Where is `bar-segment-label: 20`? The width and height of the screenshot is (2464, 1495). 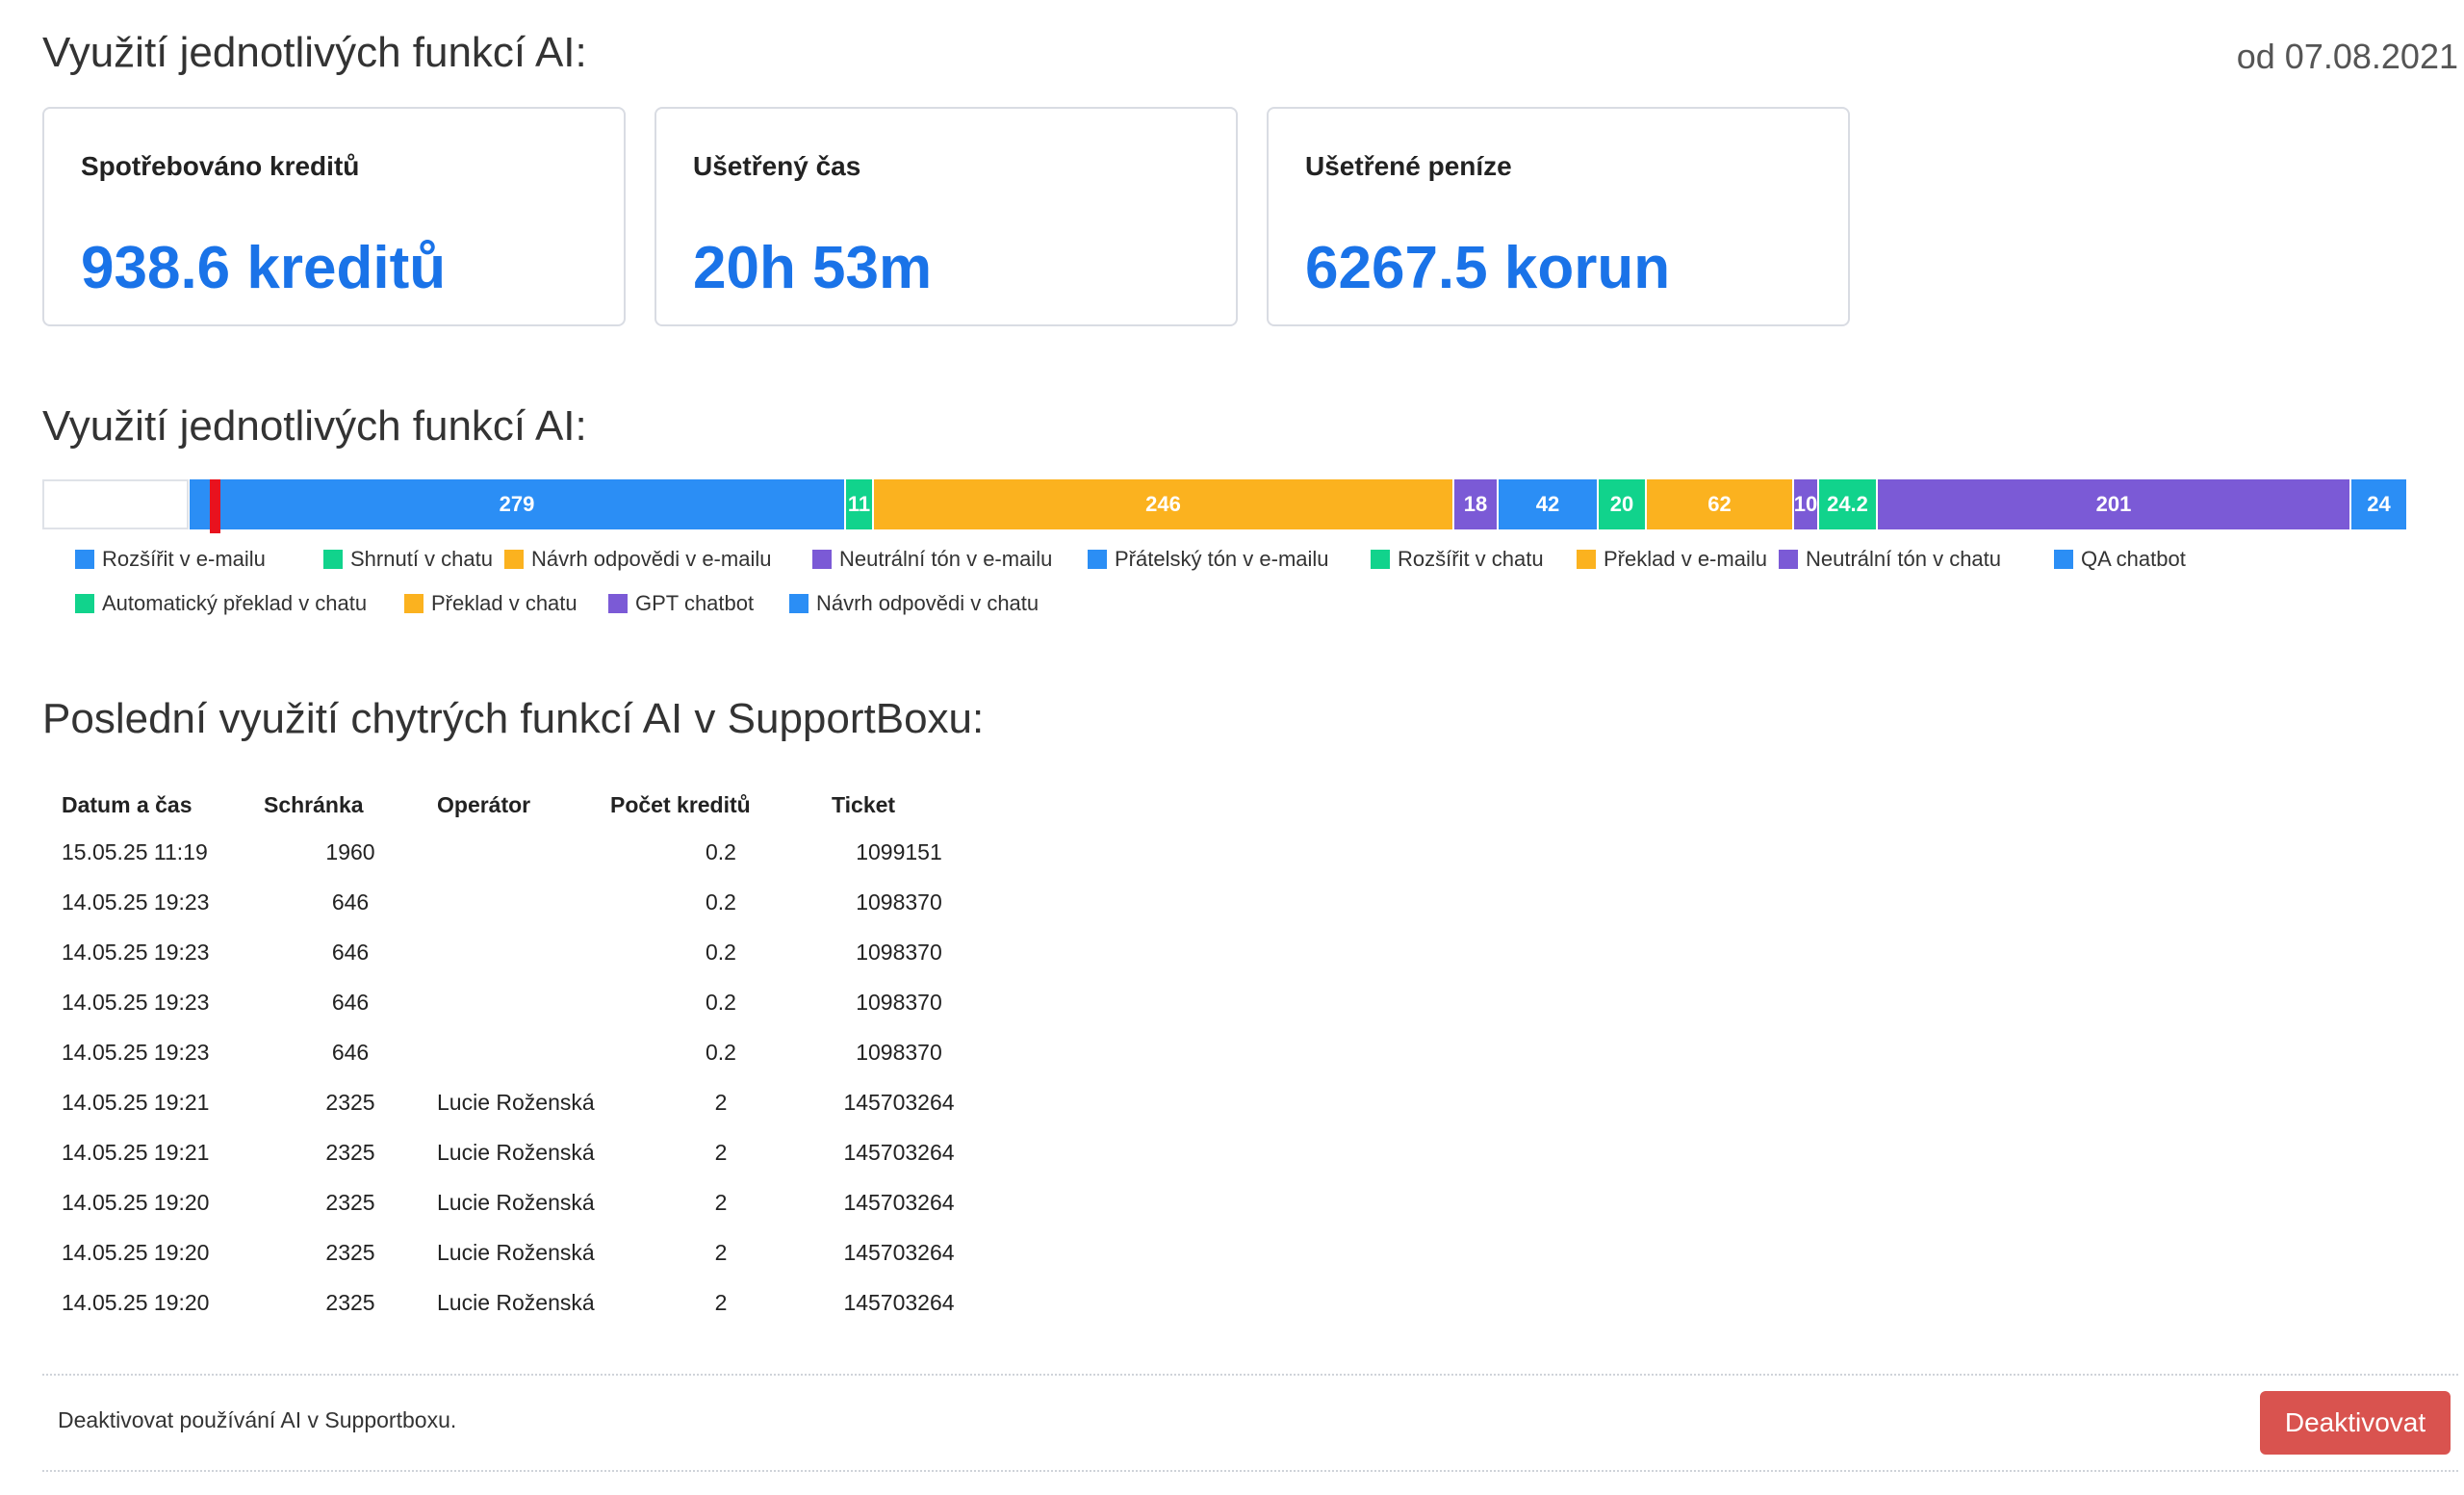
bar-segment-label: 20 is located at coordinates (1621, 504).